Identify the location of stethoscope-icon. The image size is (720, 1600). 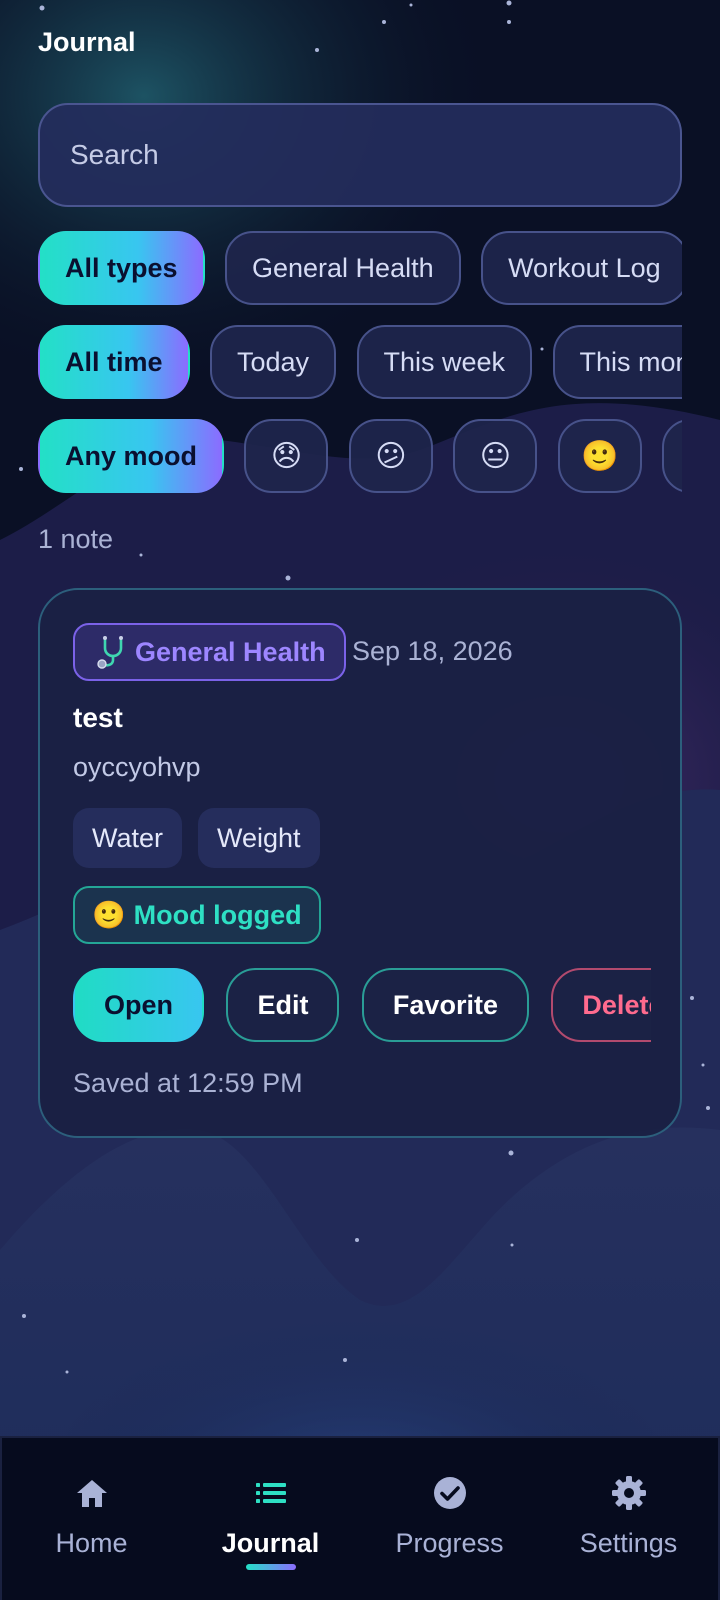
(110, 652).